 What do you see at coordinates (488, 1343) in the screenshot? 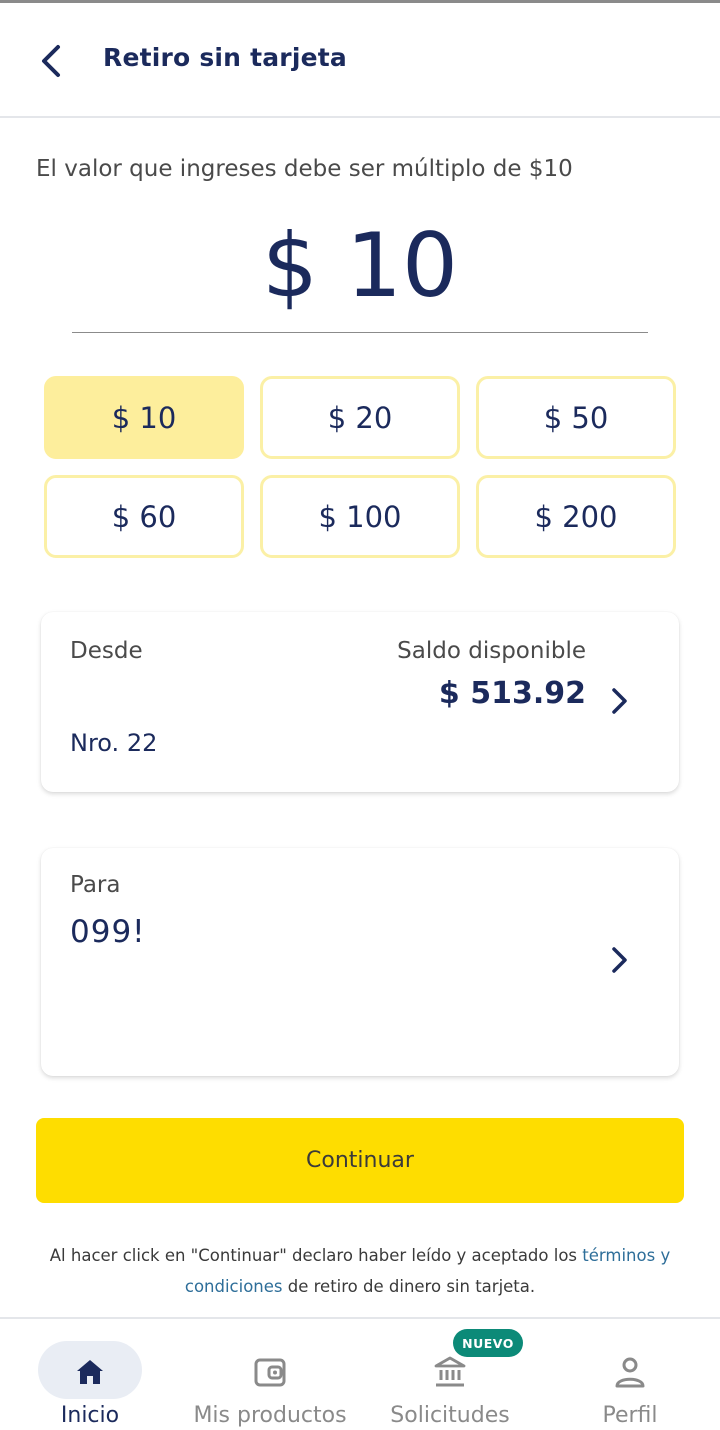
I see `new-badge: NUEVO` at bounding box center [488, 1343].